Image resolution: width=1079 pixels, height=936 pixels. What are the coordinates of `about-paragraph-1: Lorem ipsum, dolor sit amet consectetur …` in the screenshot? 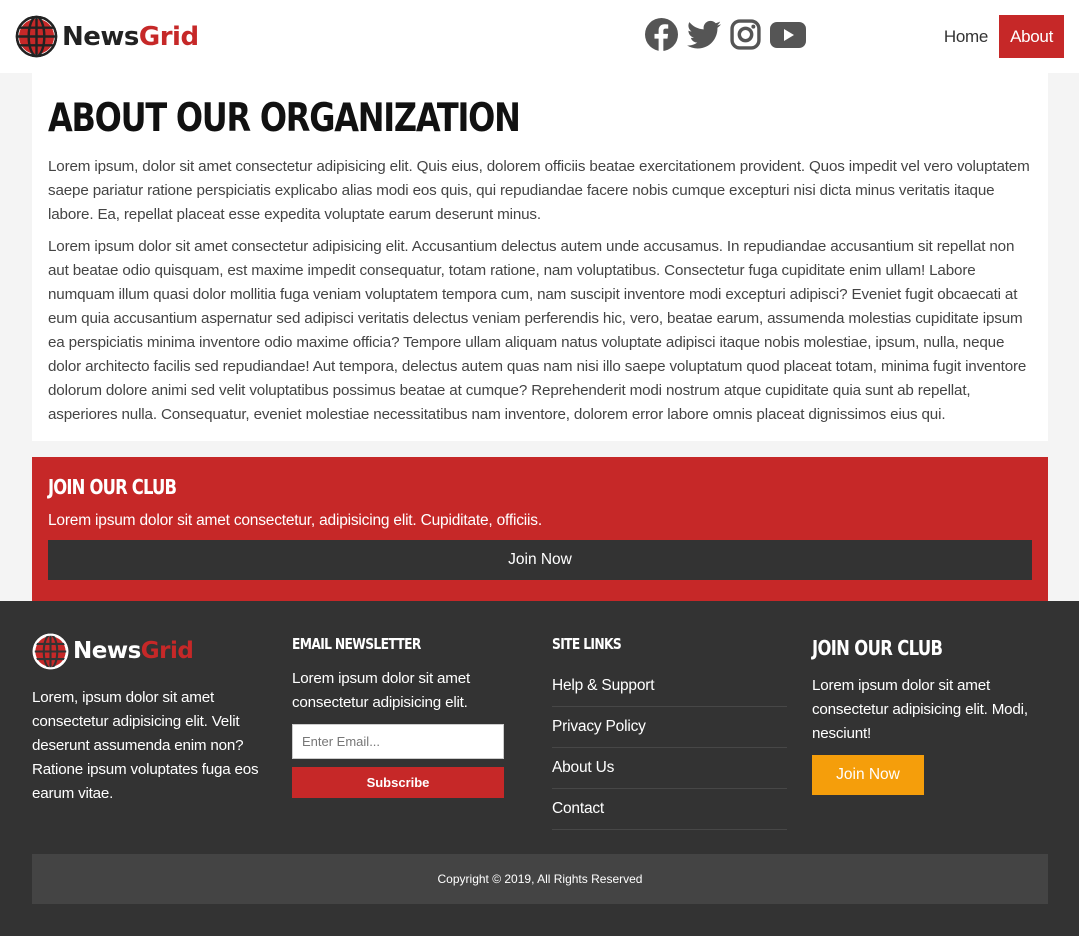 It's located at (539, 190).